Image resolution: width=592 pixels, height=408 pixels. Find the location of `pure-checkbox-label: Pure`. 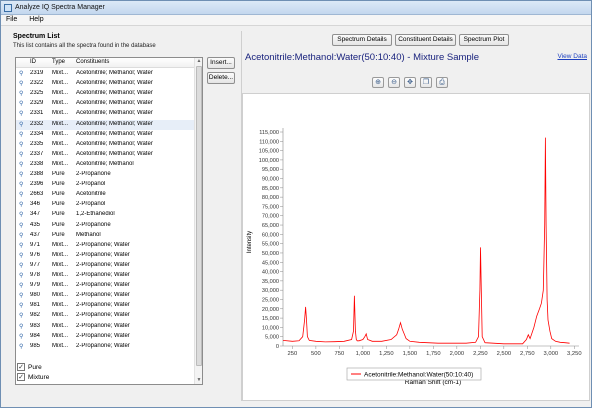

pure-checkbox-label: Pure is located at coordinates (35, 367).